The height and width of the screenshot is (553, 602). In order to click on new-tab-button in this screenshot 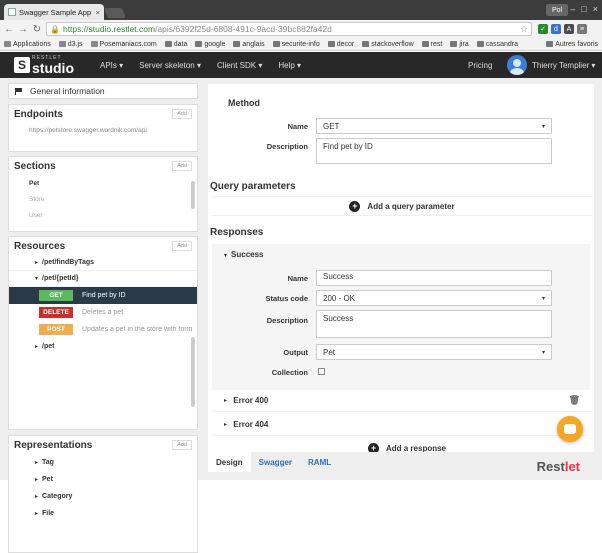, I will do `click(115, 13)`.